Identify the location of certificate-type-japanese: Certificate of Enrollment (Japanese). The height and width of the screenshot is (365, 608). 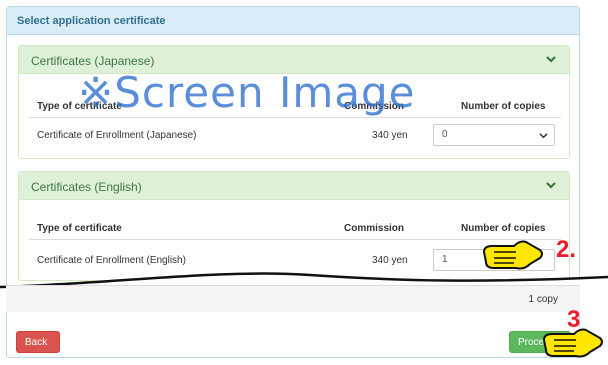
(117, 135).